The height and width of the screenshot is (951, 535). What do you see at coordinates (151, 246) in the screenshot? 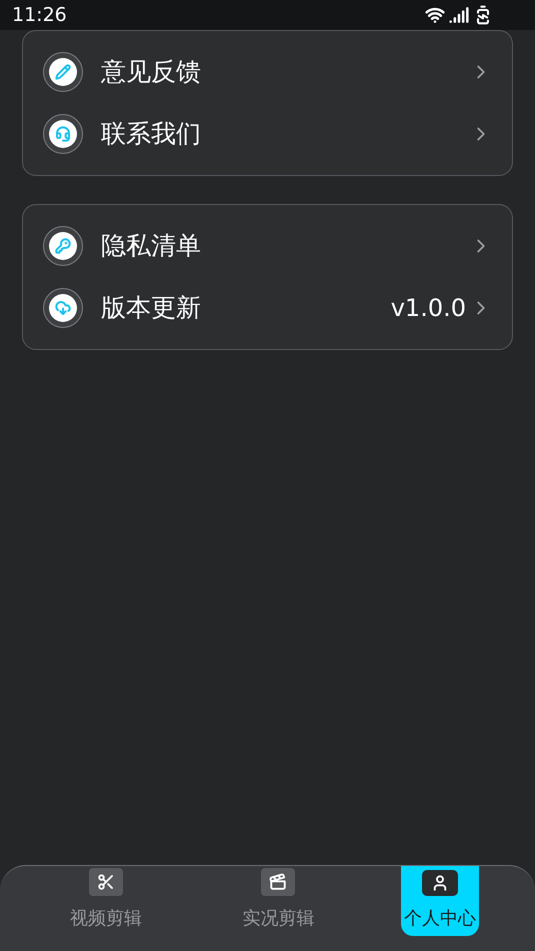
I see `menu-label: 隐私清单` at bounding box center [151, 246].